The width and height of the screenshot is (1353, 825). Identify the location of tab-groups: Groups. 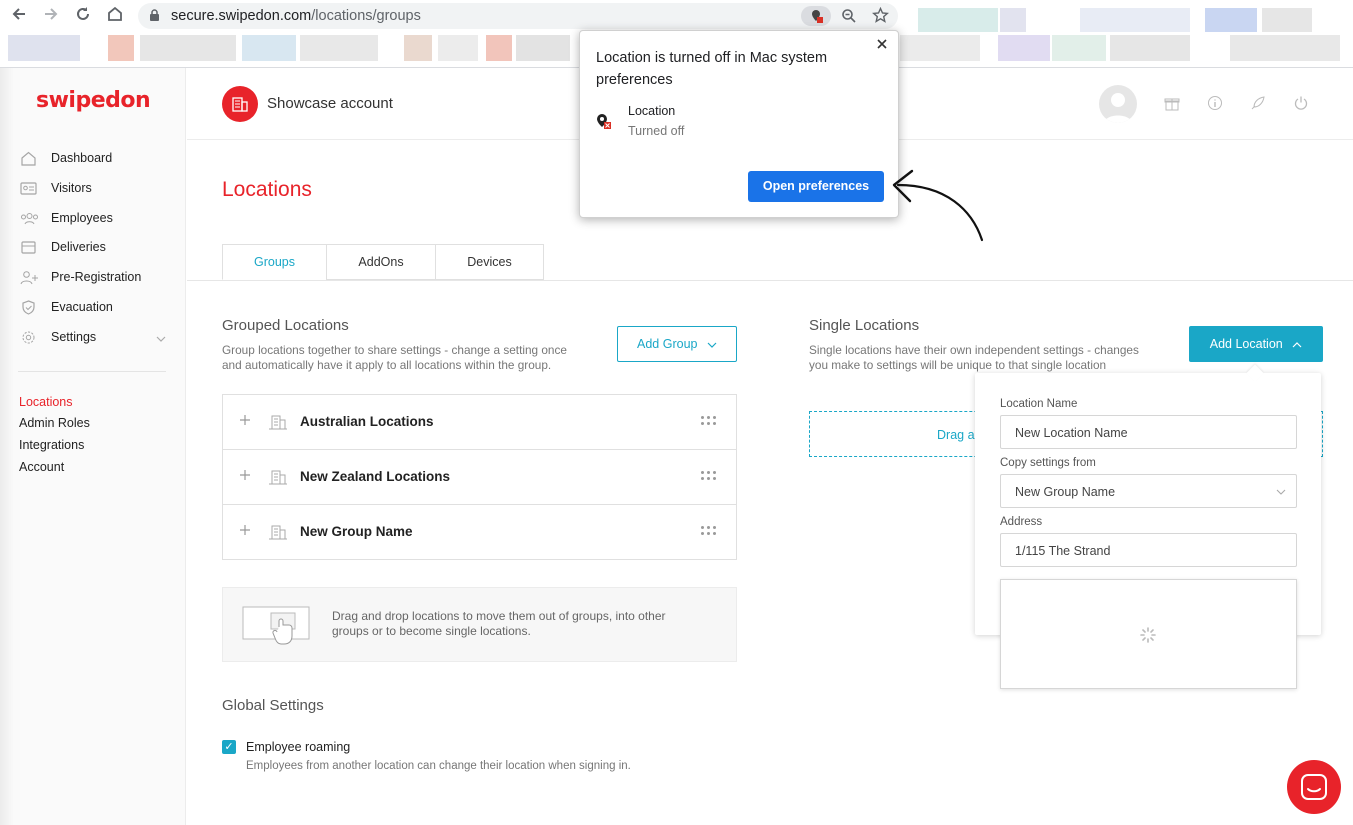
(274, 262).